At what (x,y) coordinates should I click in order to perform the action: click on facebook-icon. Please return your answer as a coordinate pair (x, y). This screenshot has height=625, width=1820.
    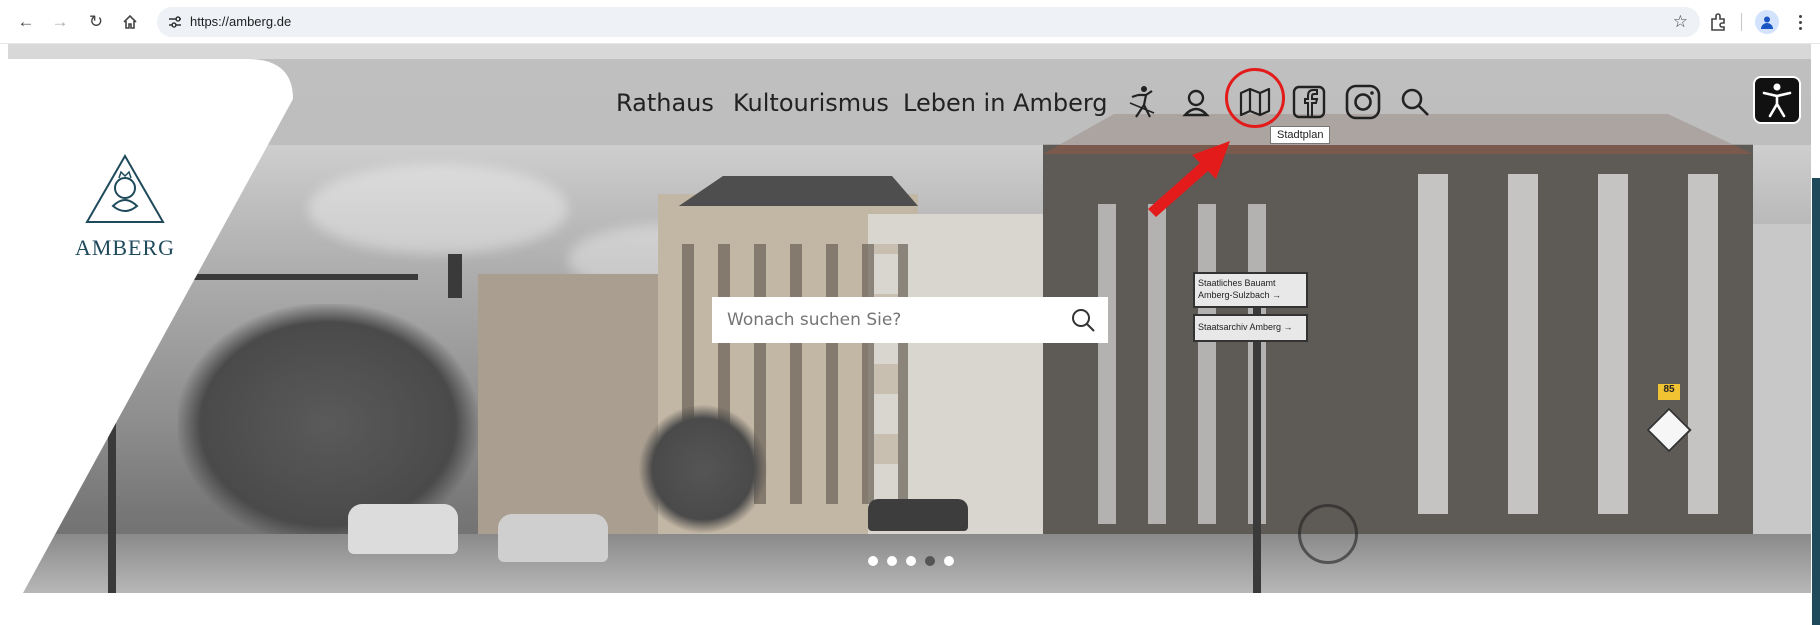
    Looking at the image, I should click on (1309, 102).